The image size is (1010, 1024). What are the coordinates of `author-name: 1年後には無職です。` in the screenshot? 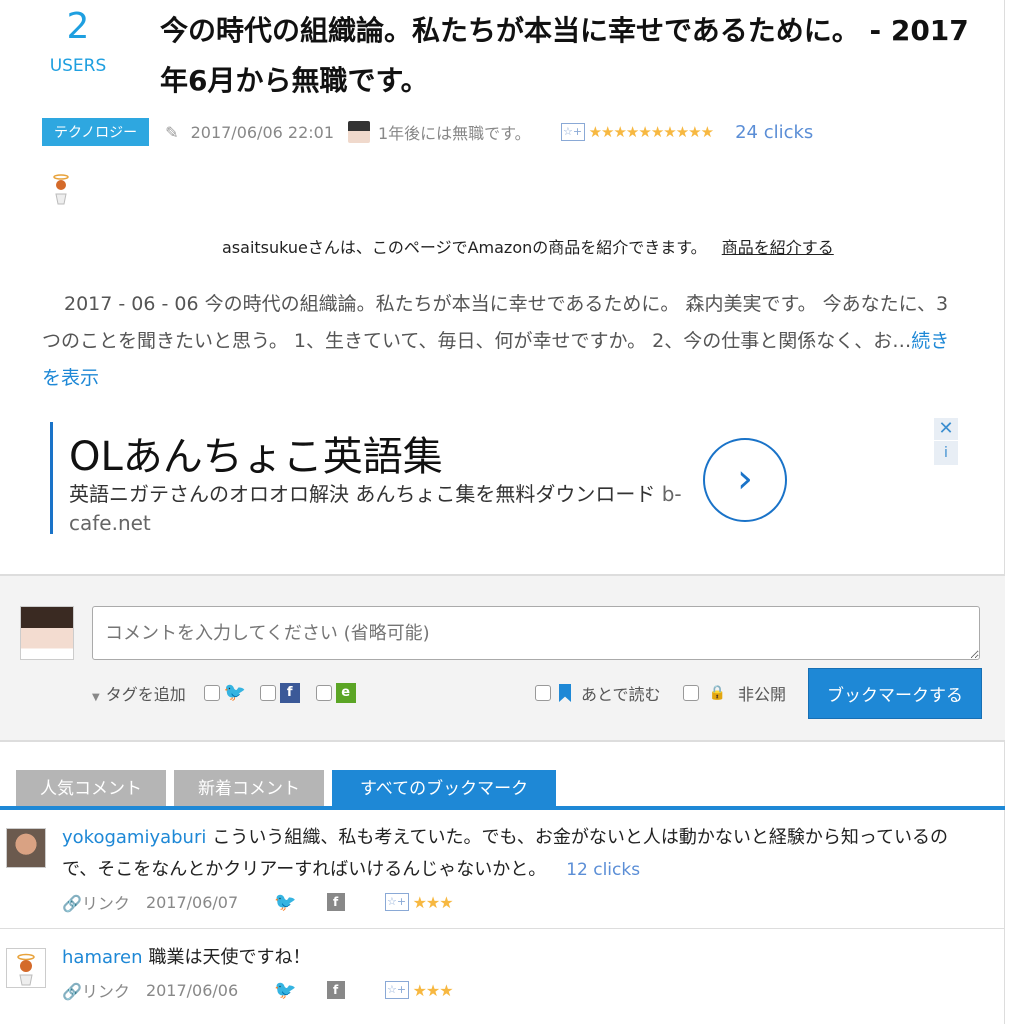 It's located at (454, 132).